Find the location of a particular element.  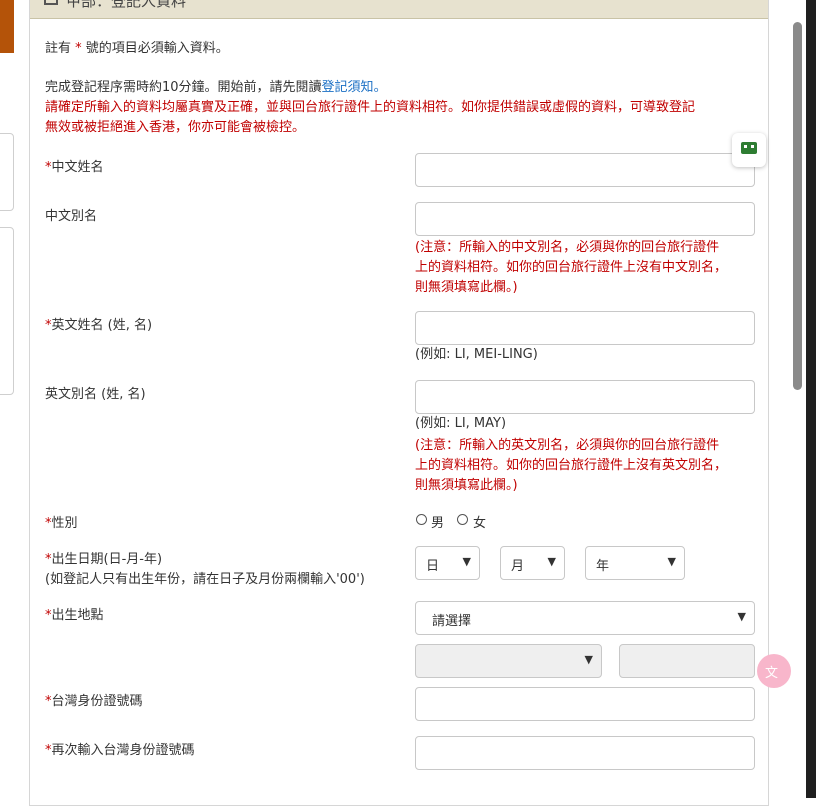

dob-month-select: 月 ▼ is located at coordinates (532, 563).